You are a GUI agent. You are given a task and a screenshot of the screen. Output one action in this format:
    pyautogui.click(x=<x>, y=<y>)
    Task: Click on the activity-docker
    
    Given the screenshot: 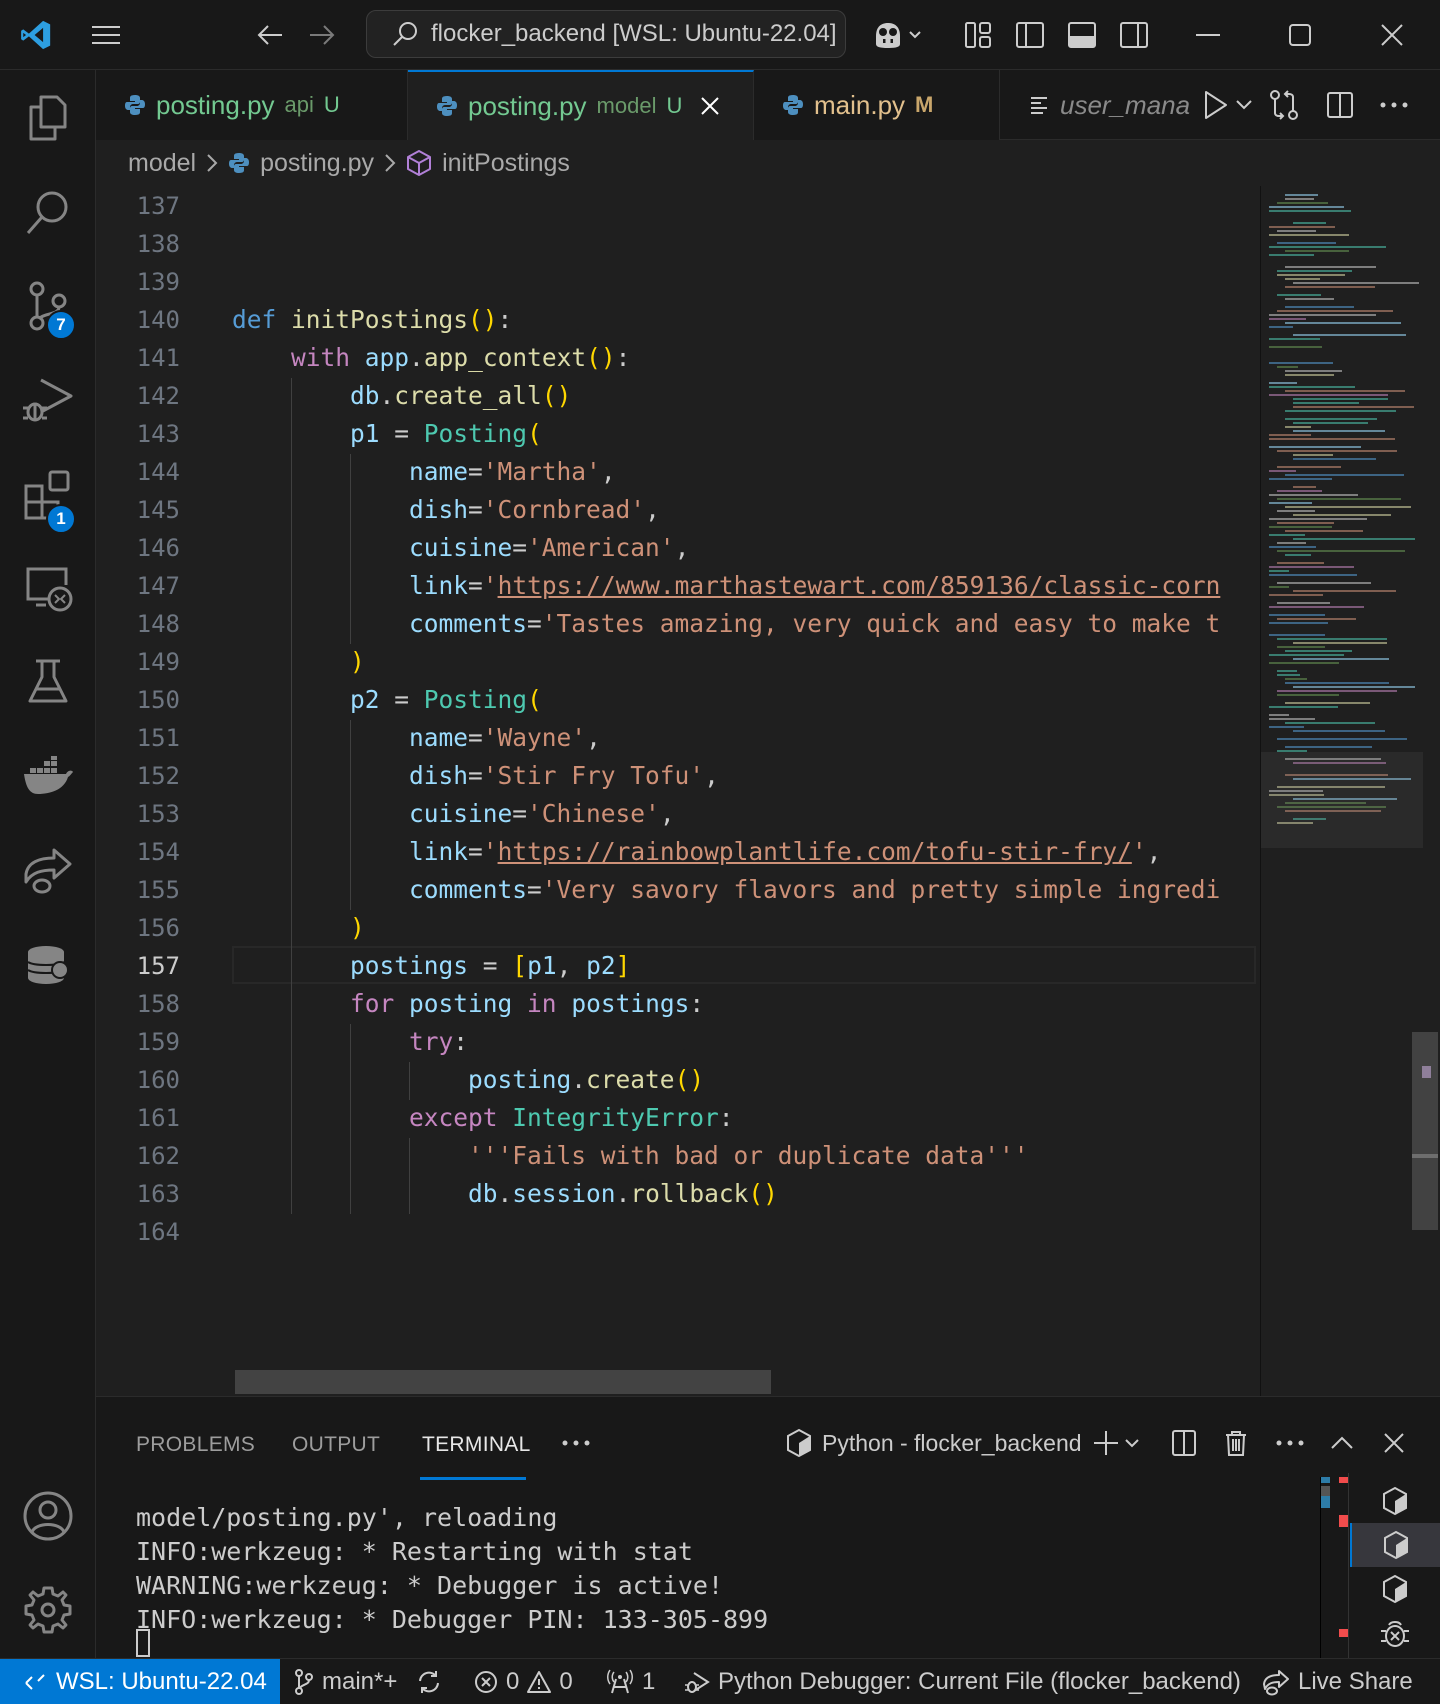 What is the action you would take?
    pyautogui.click(x=48, y=776)
    